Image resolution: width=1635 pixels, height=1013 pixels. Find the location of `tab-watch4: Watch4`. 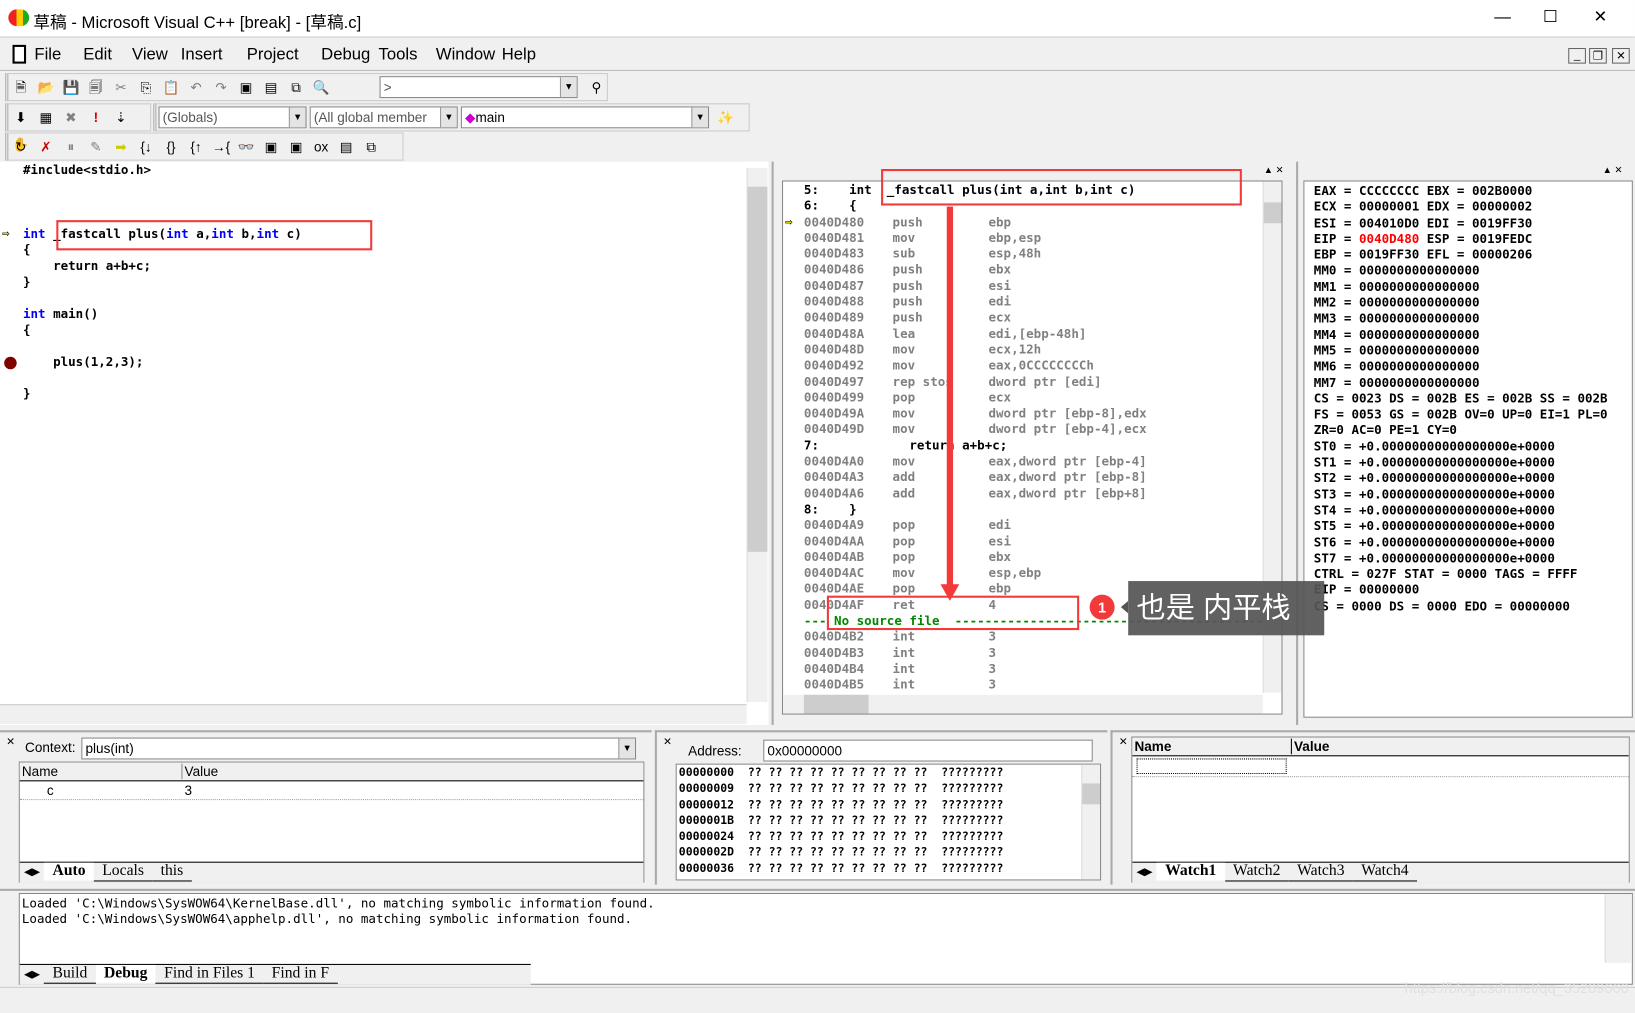

tab-watch4: Watch4 is located at coordinates (1384, 872).